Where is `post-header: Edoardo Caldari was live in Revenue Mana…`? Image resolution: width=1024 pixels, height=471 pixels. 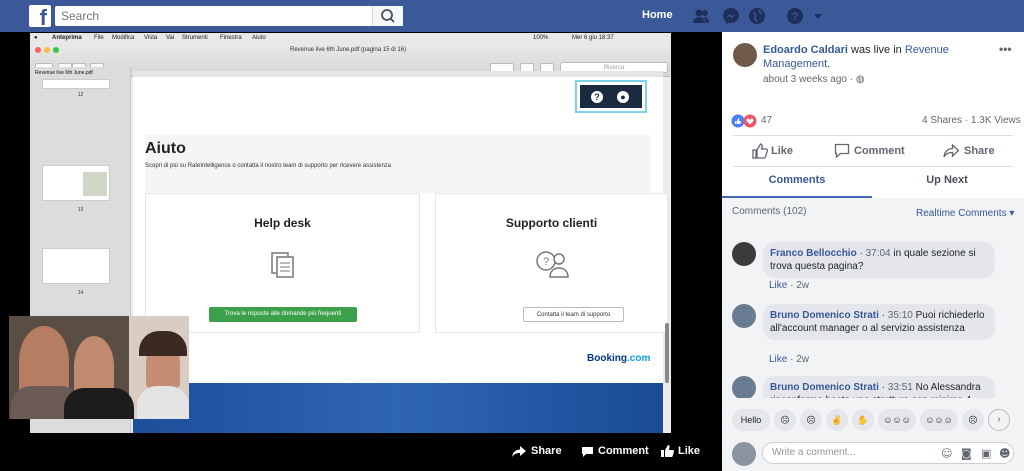
post-header: Edoardo Caldari was live in Revenue Mana… is located at coordinates (873, 83).